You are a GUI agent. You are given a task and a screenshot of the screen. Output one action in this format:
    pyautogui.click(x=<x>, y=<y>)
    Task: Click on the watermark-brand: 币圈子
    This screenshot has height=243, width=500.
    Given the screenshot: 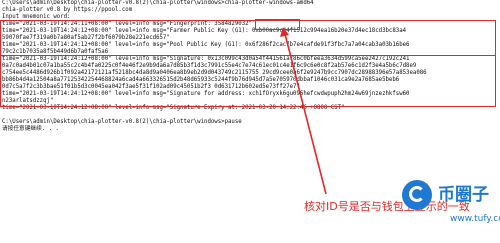 What is the action you would take?
    pyautogui.click(x=463, y=195)
    